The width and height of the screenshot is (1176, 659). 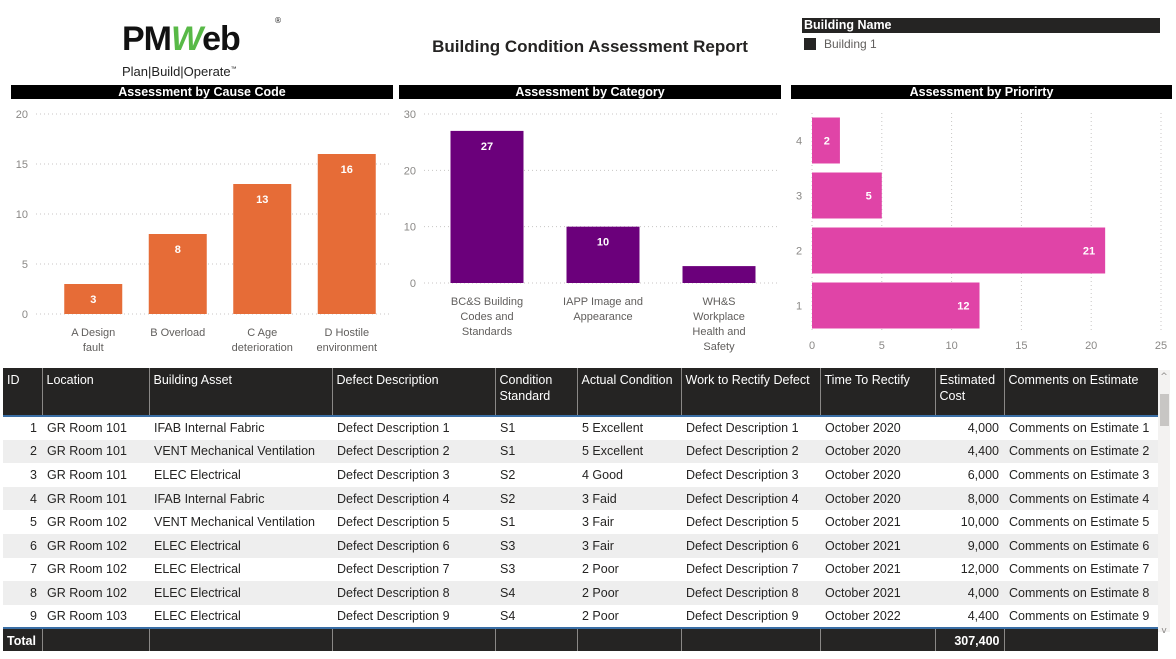 I want to click on cell-comments-on-estimate: Comments on Estimate 6, so click(x=1081, y=545).